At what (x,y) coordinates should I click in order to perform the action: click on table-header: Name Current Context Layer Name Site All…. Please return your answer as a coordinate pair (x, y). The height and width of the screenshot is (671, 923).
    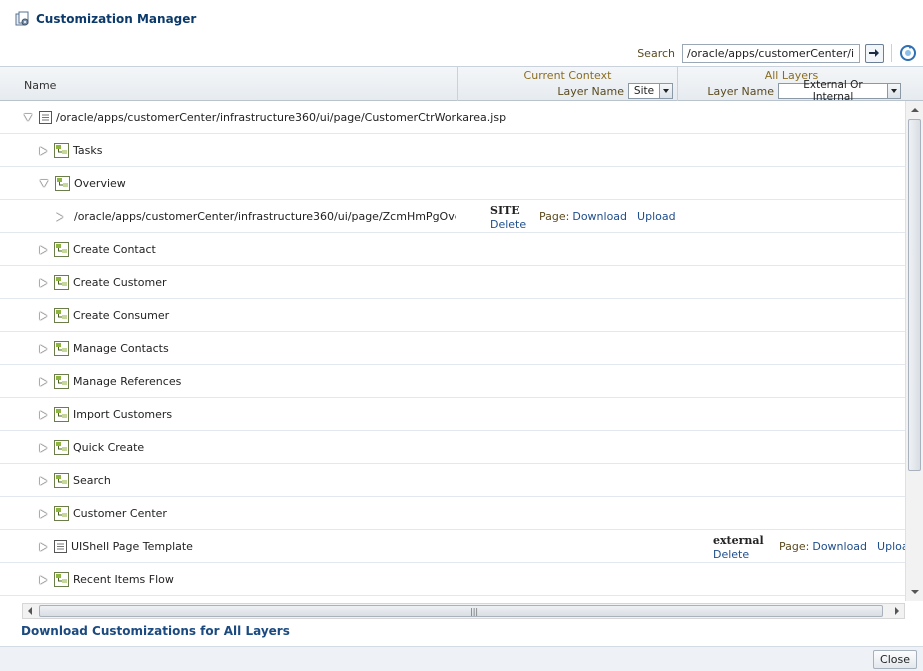
    Looking at the image, I should click on (461, 84).